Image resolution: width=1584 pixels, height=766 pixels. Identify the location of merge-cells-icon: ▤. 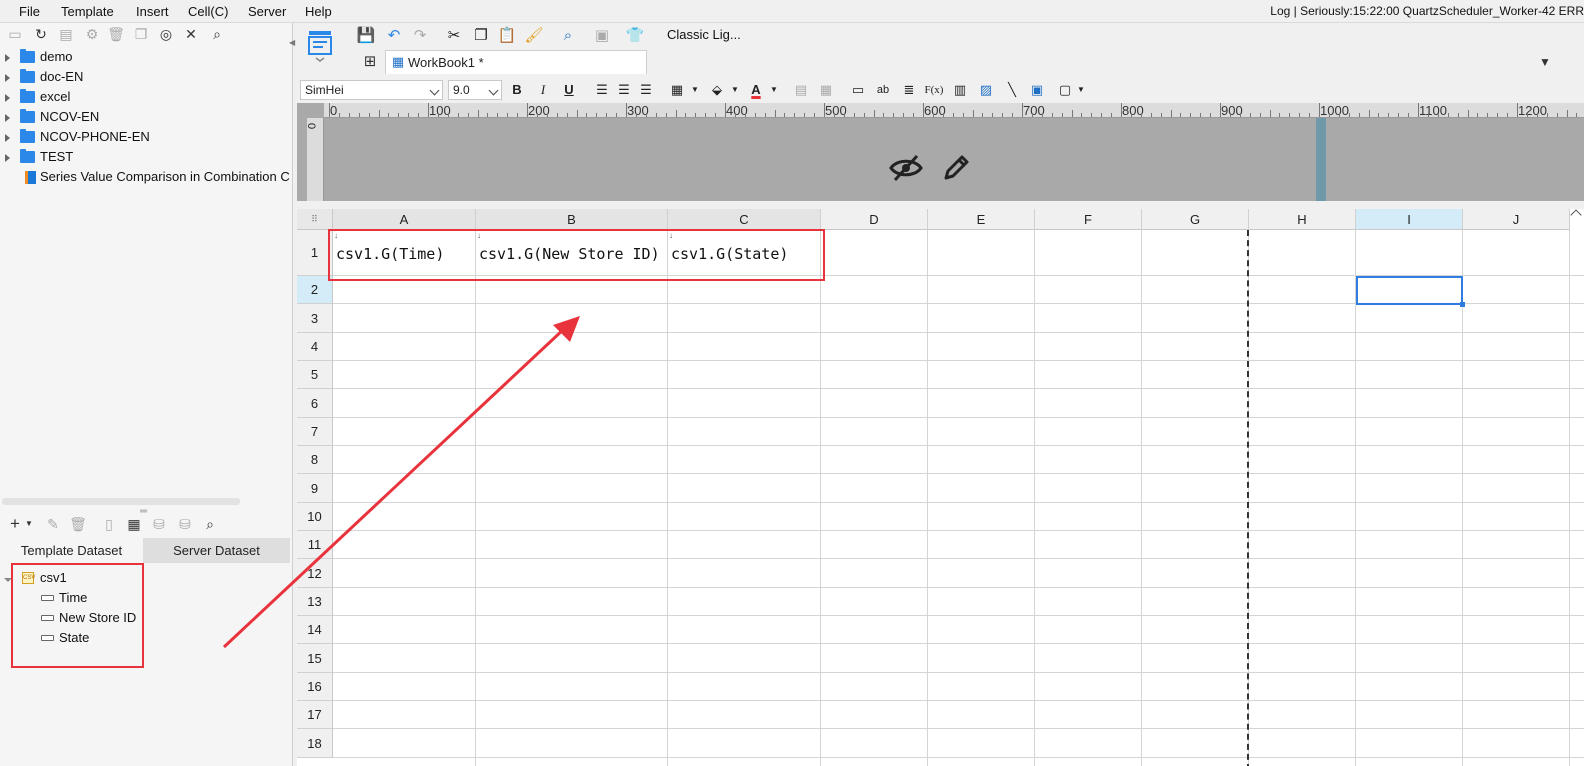
(801, 90).